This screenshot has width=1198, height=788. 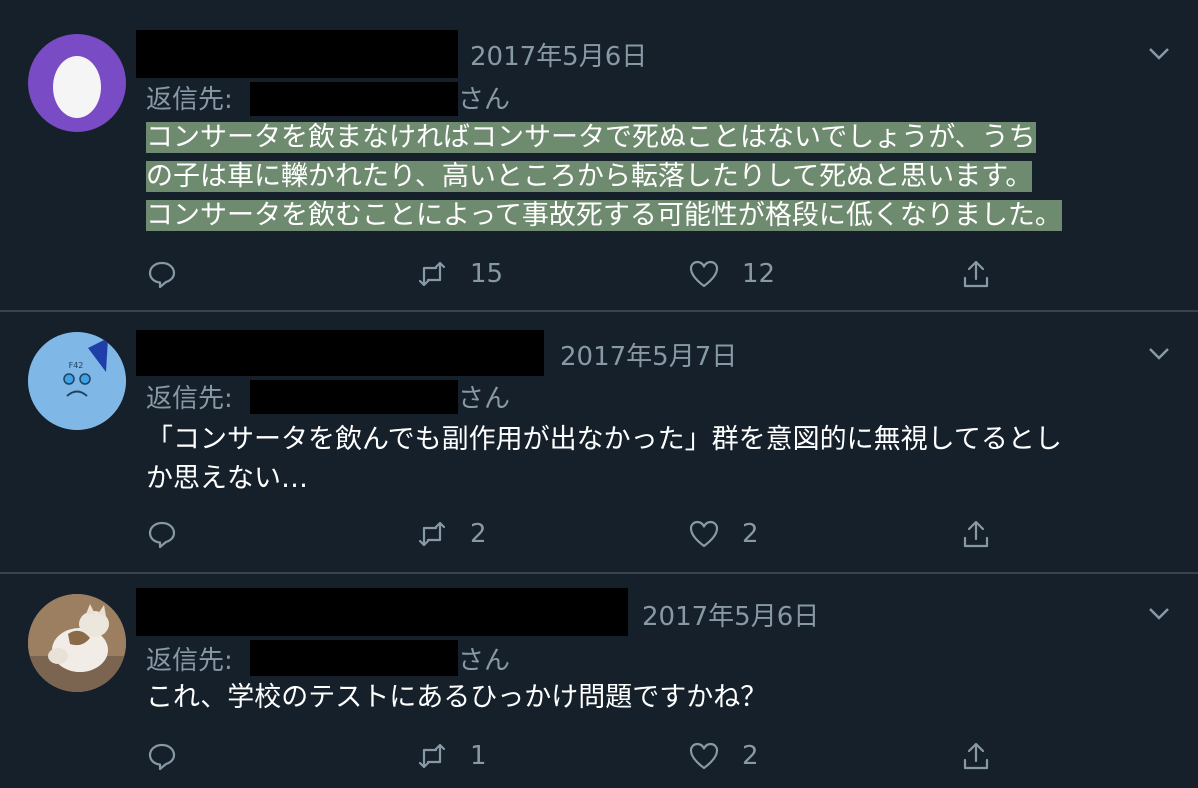 I want to click on f42-face-avatar: F42, so click(x=77, y=381).